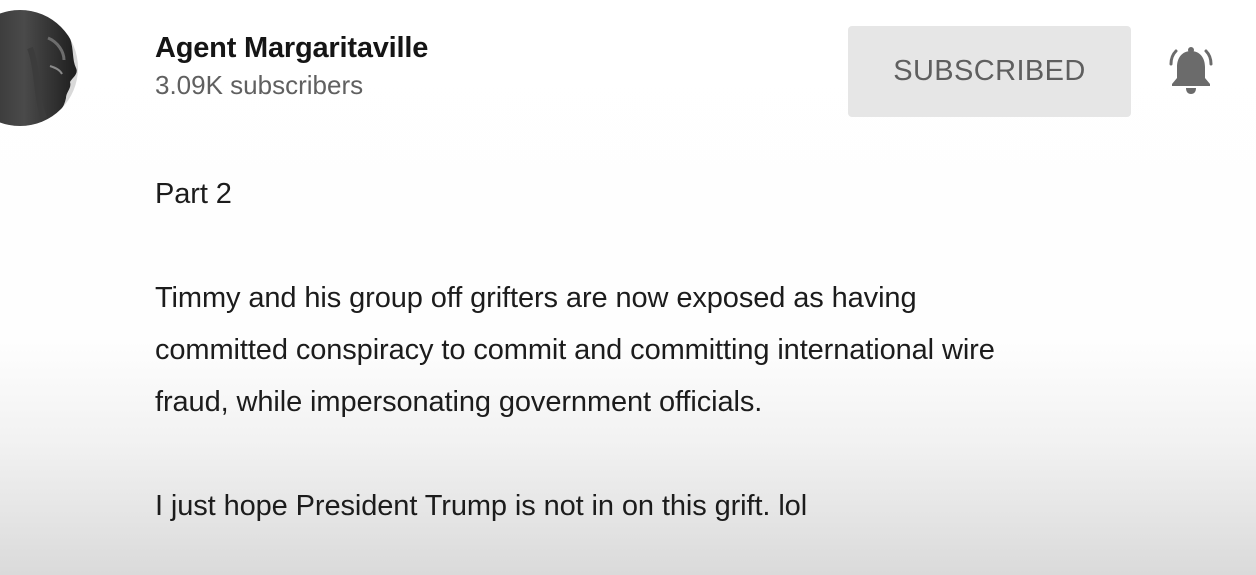 This screenshot has width=1256, height=575. What do you see at coordinates (40, 68) in the screenshot?
I see `channel-avatar` at bounding box center [40, 68].